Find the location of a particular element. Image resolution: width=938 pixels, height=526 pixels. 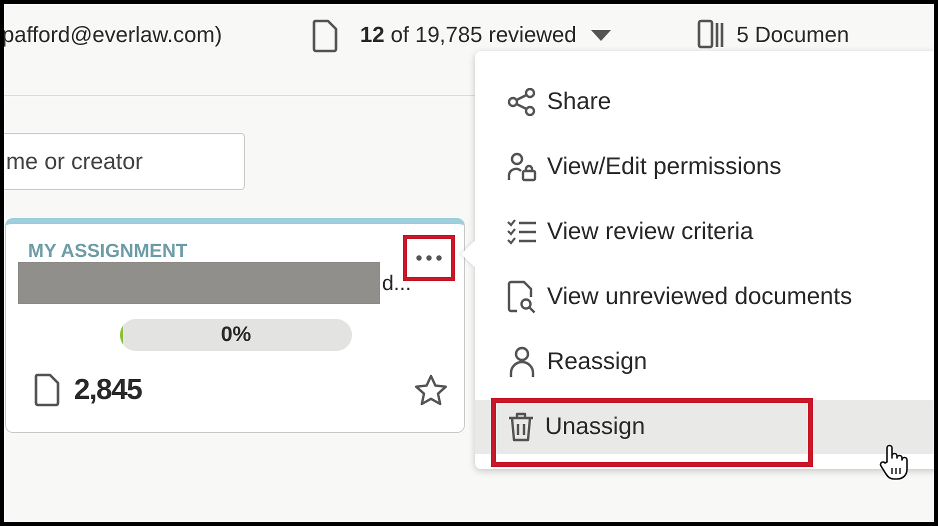

document-search-icon is located at coordinates (522, 297).